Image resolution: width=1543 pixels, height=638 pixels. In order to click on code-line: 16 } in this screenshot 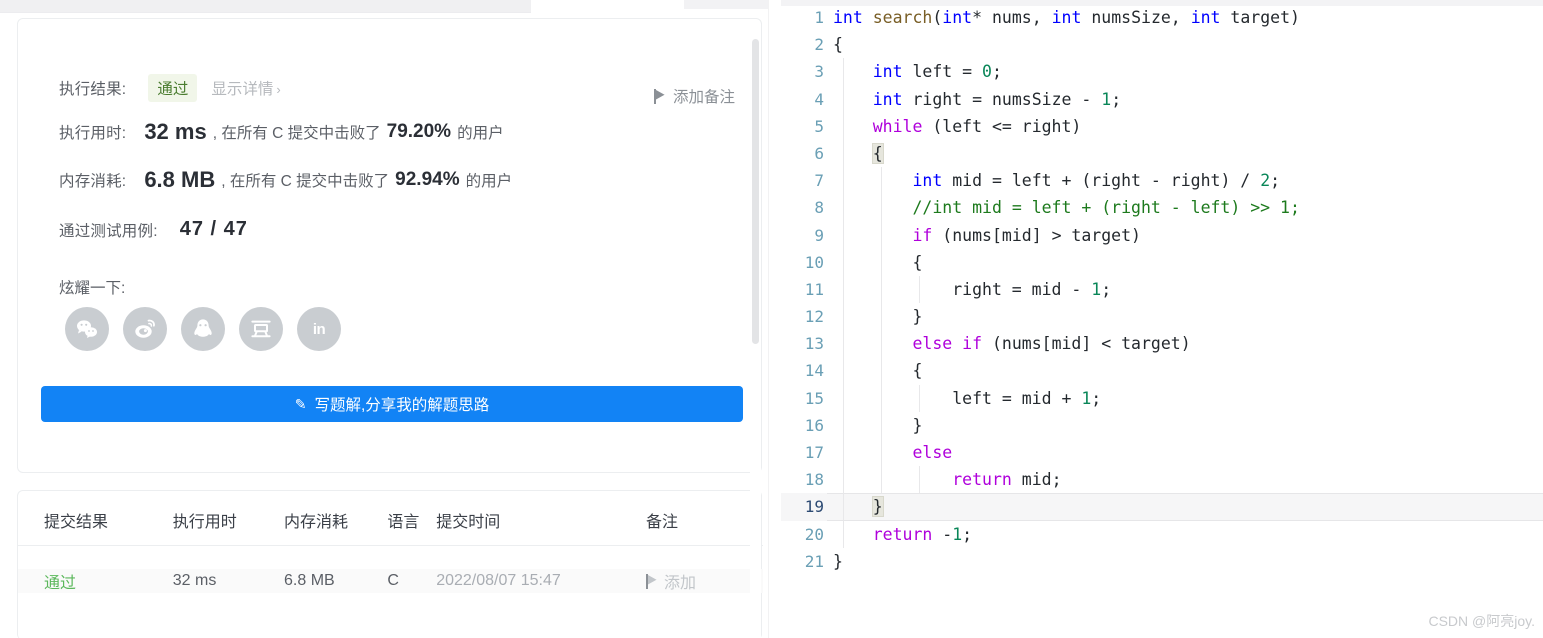, I will do `click(1162, 425)`.